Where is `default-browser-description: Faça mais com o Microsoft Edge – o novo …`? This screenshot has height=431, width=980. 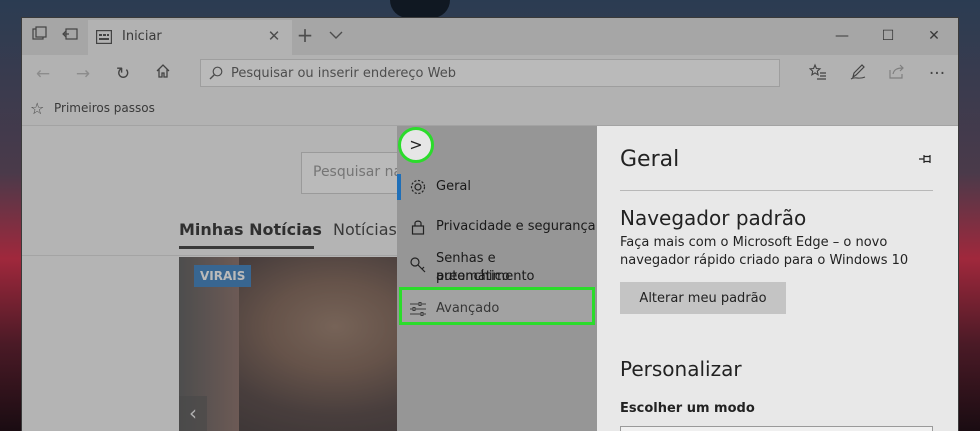
default-browser-description: Faça mais com o Microsoft Edge – o novo … is located at coordinates (764, 251).